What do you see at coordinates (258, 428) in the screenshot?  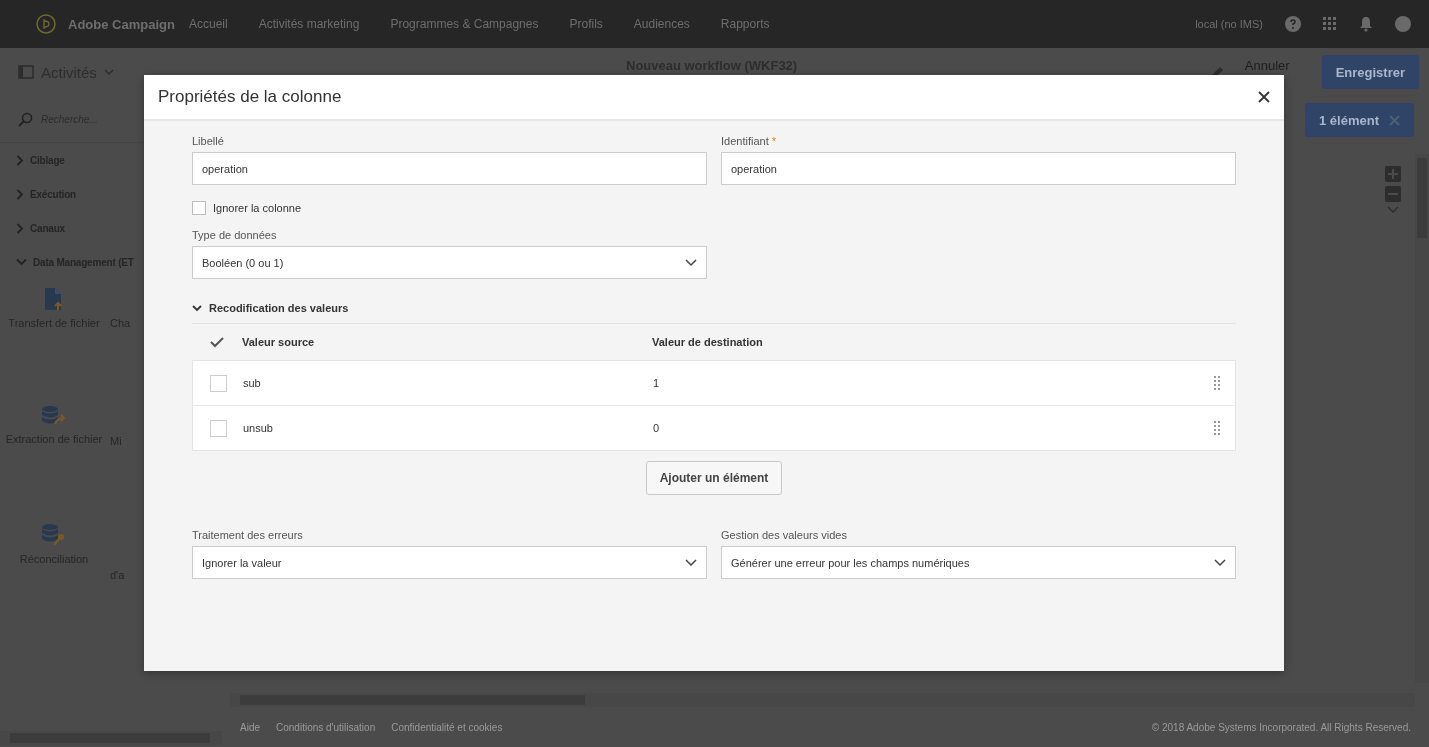 I see `table-cell-text: unsub` at bounding box center [258, 428].